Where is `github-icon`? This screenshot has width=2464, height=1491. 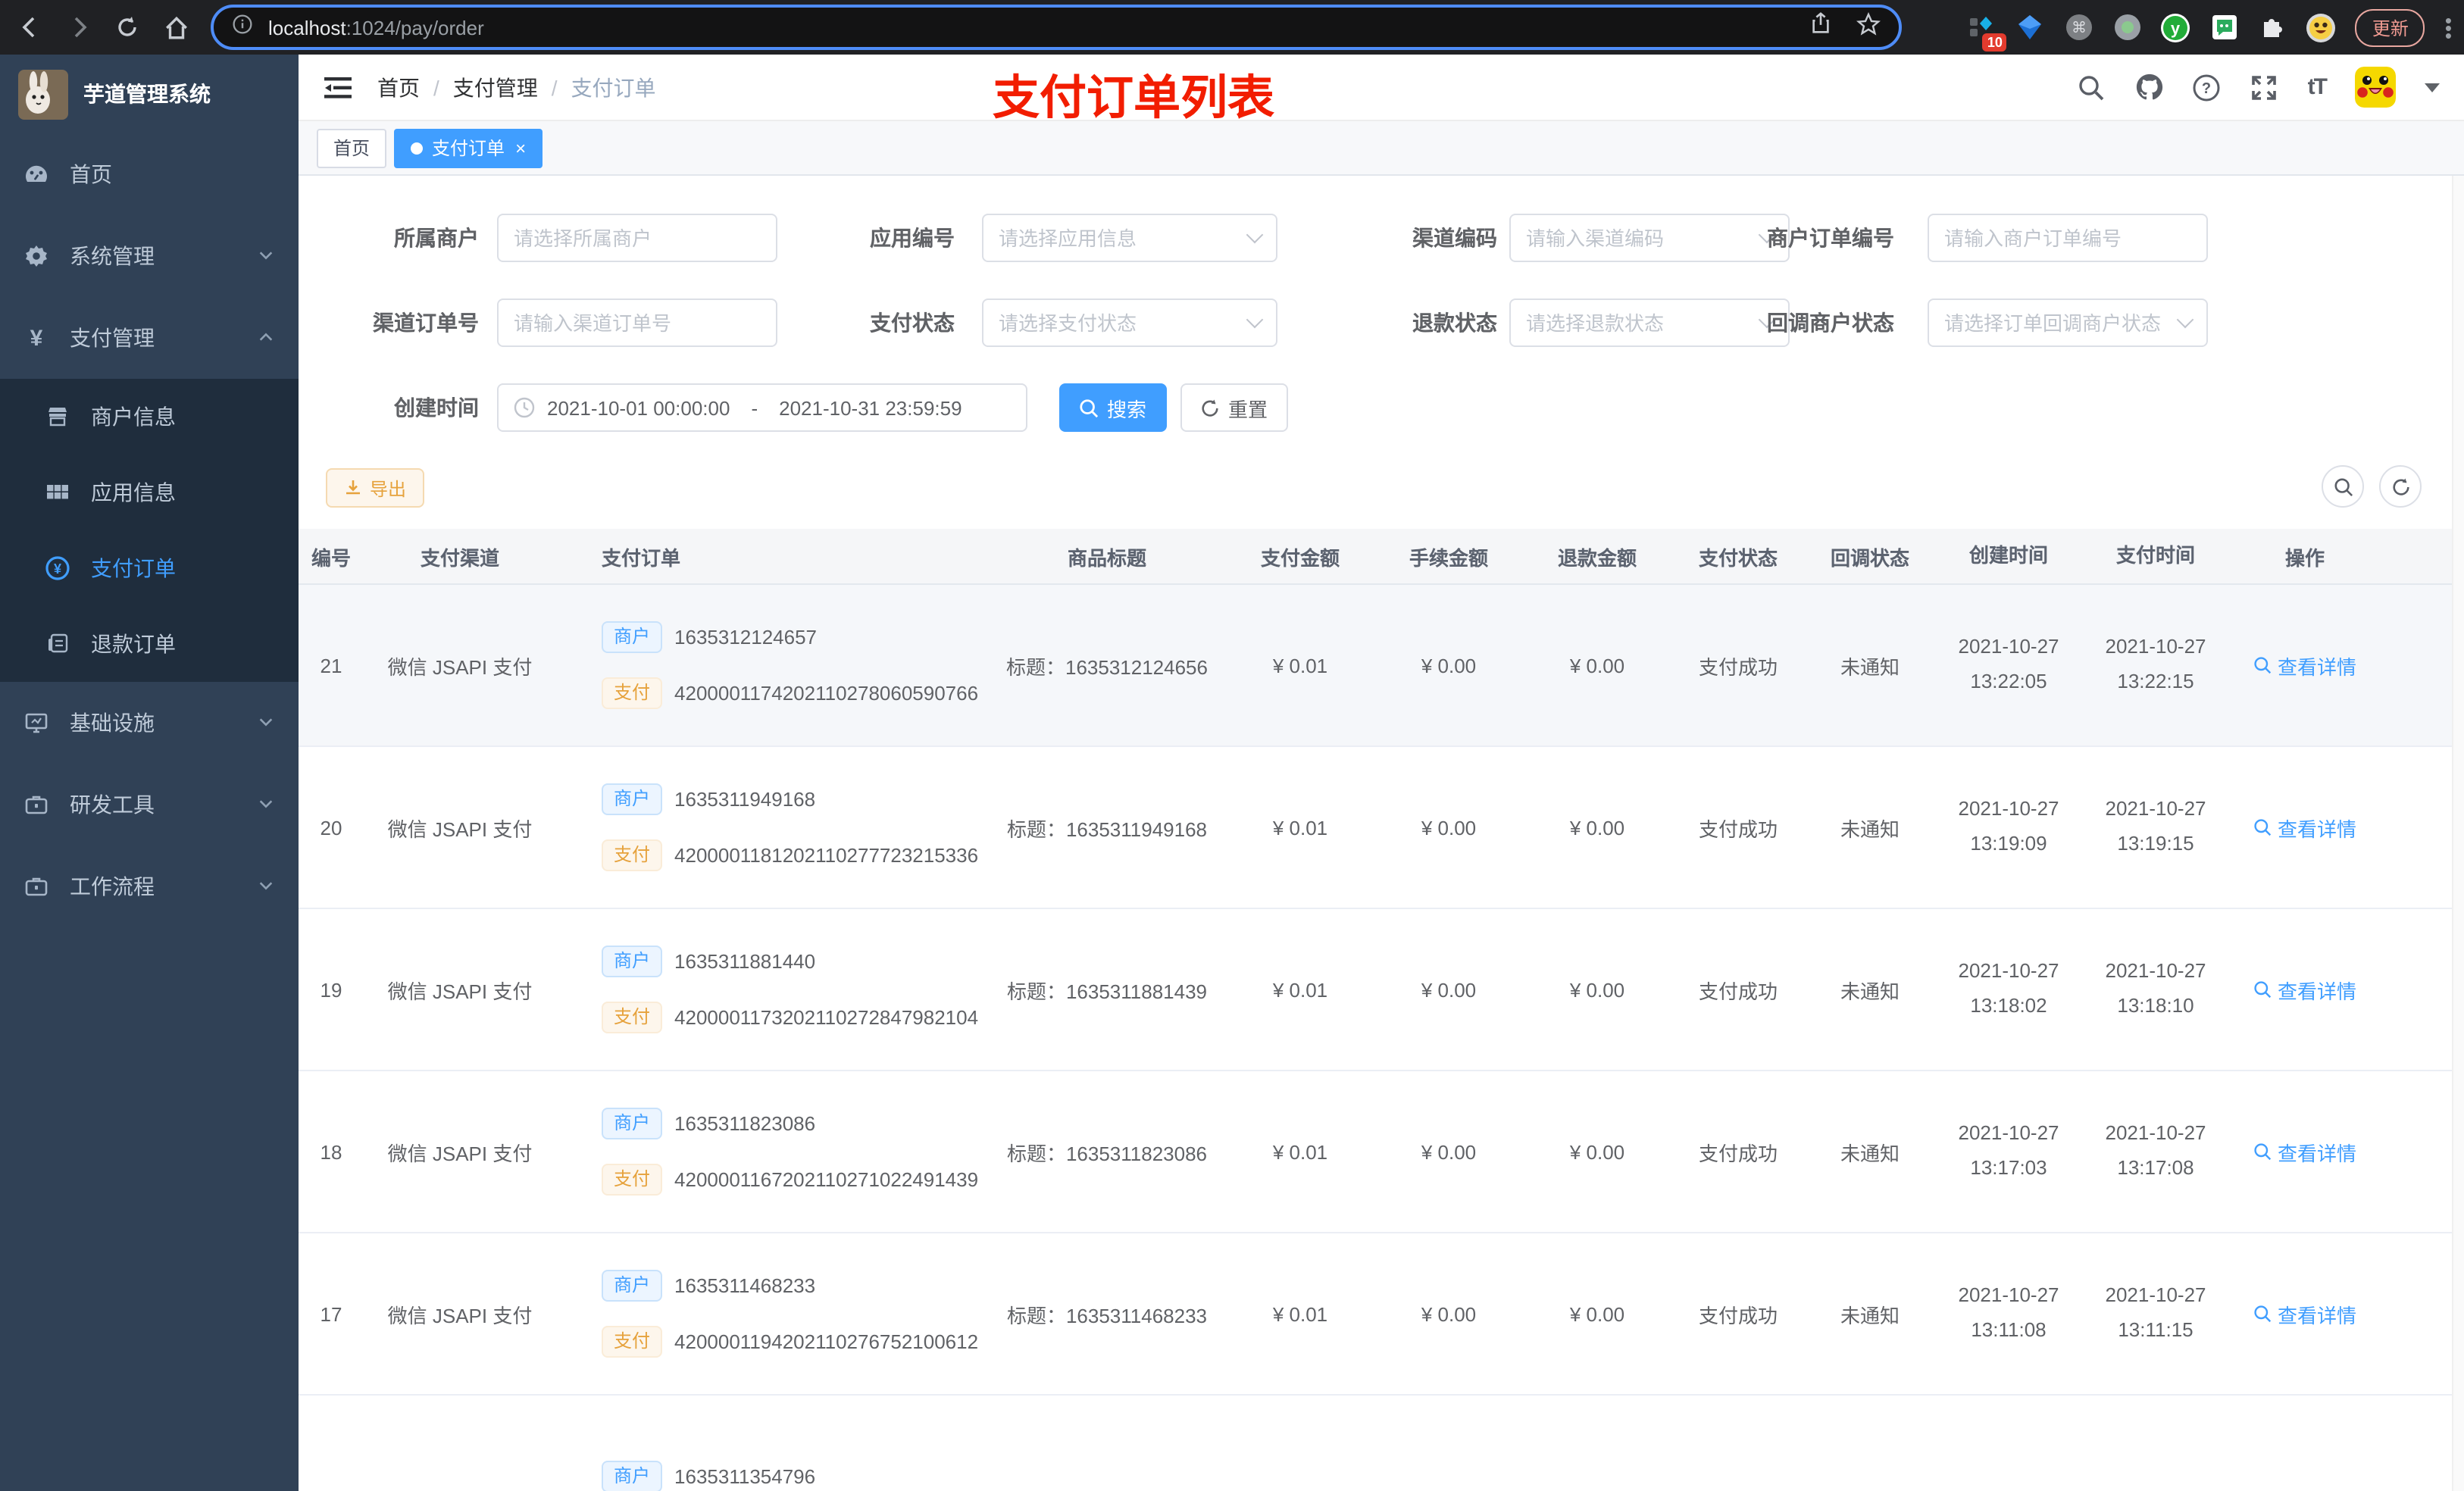
github-icon is located at coordinates (2149, 87).